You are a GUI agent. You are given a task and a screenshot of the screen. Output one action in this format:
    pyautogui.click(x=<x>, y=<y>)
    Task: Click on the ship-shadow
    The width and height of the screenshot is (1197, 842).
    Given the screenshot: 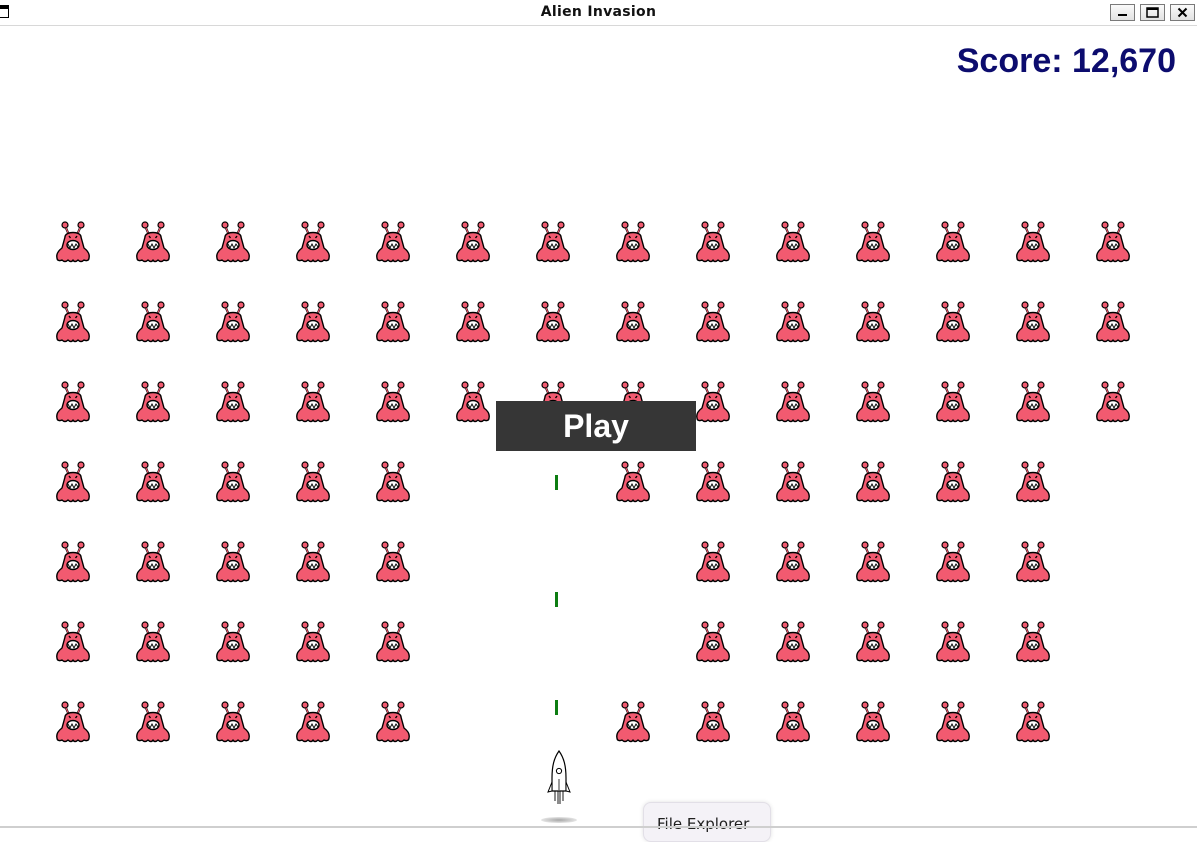 What is the action you would take?
    pyautogui.click(x=559, y=820)
    